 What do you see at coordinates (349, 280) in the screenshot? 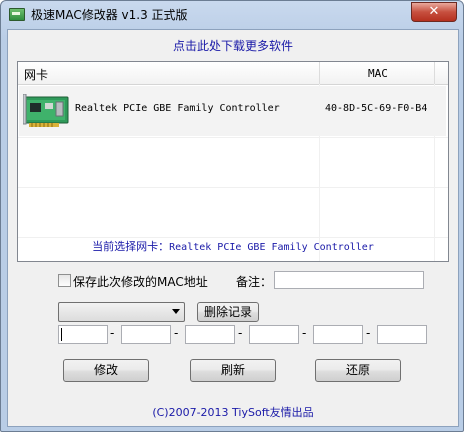
I see `note-input` at bounding box center [349, 280].